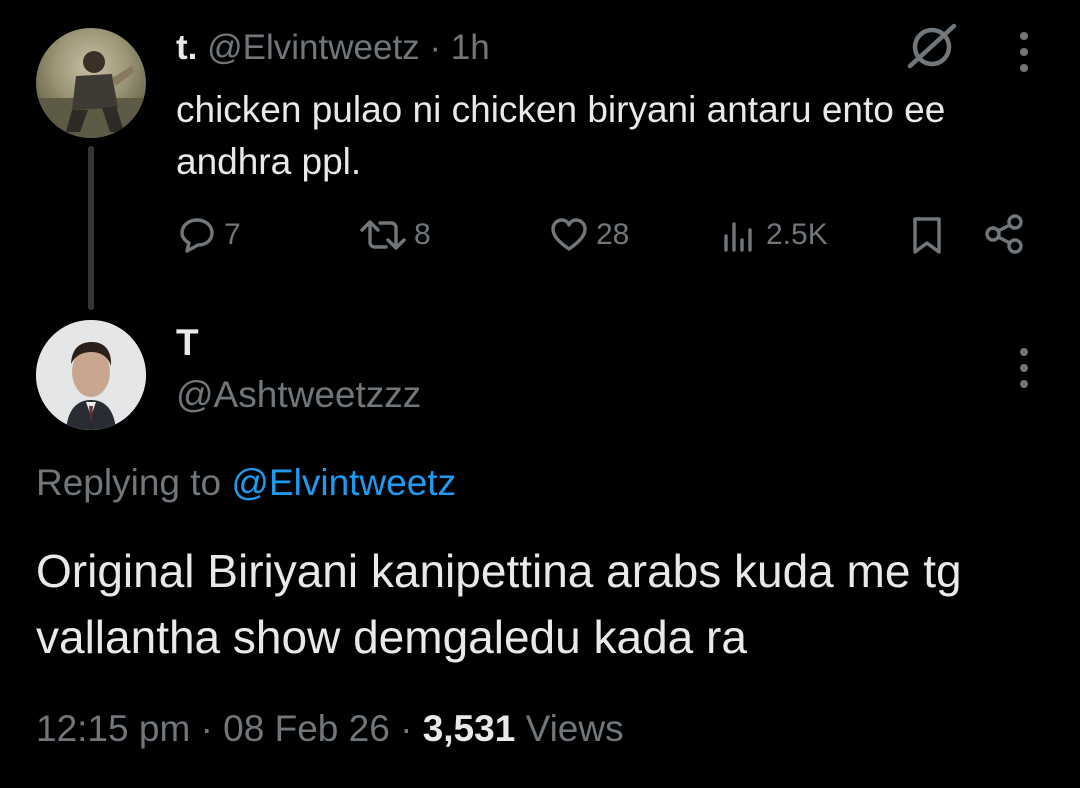 The image size is (1080, 788). I want to click on repost-icon, so click(383, 235).